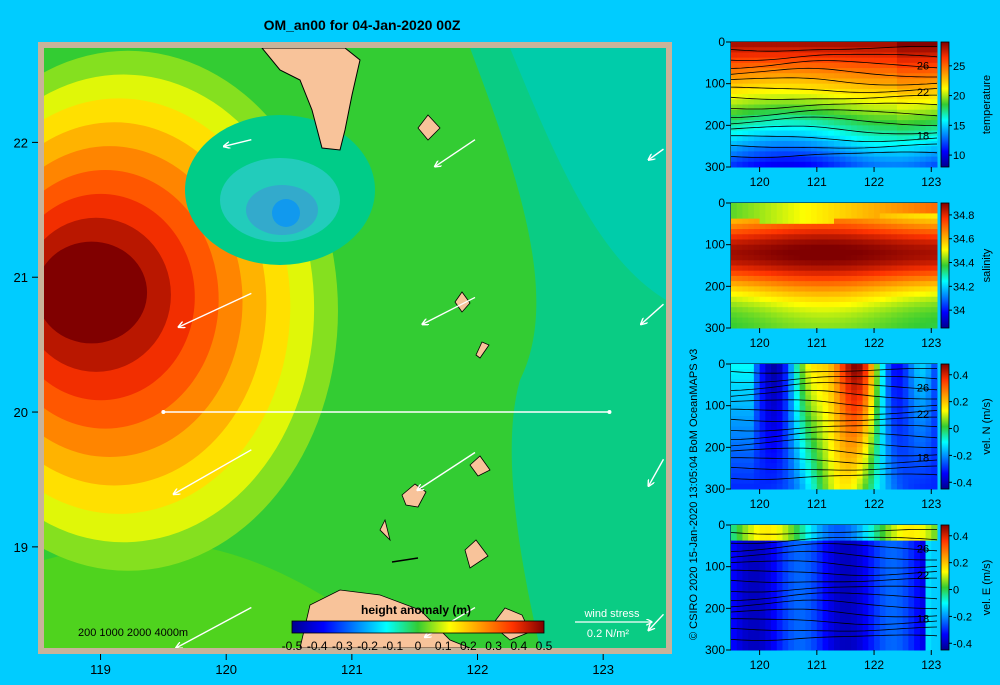 The width and height of the screenshot is (1000, 685). Describe the element at coordinates (931, 504) in the screenshot. I see `panel-xtick-label: 123` at that location.